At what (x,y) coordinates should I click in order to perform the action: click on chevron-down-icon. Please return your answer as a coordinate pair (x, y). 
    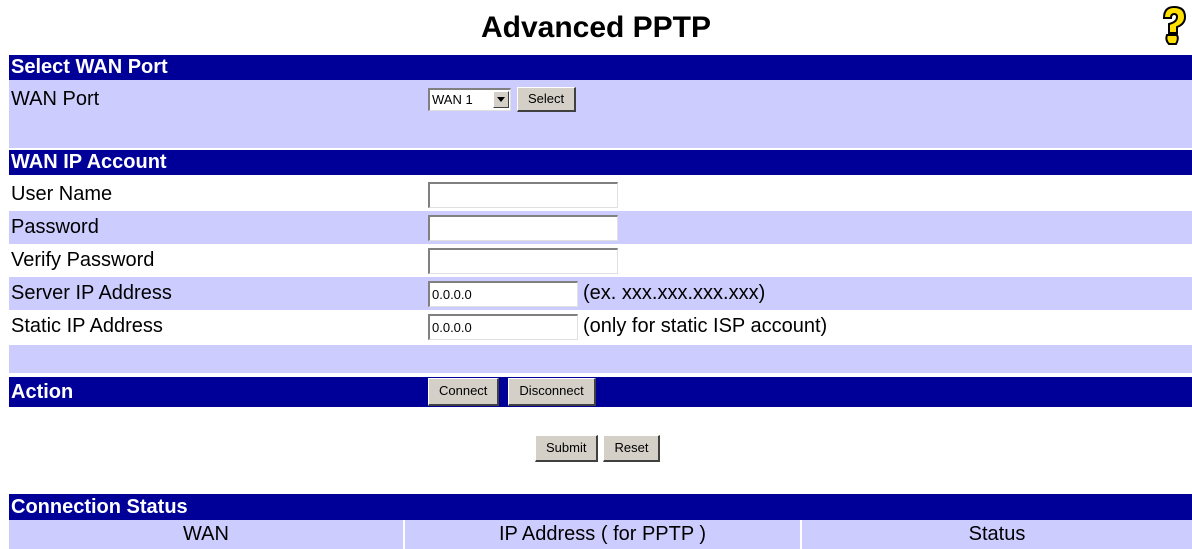
    Looking at the image, I should click on (501, 99).